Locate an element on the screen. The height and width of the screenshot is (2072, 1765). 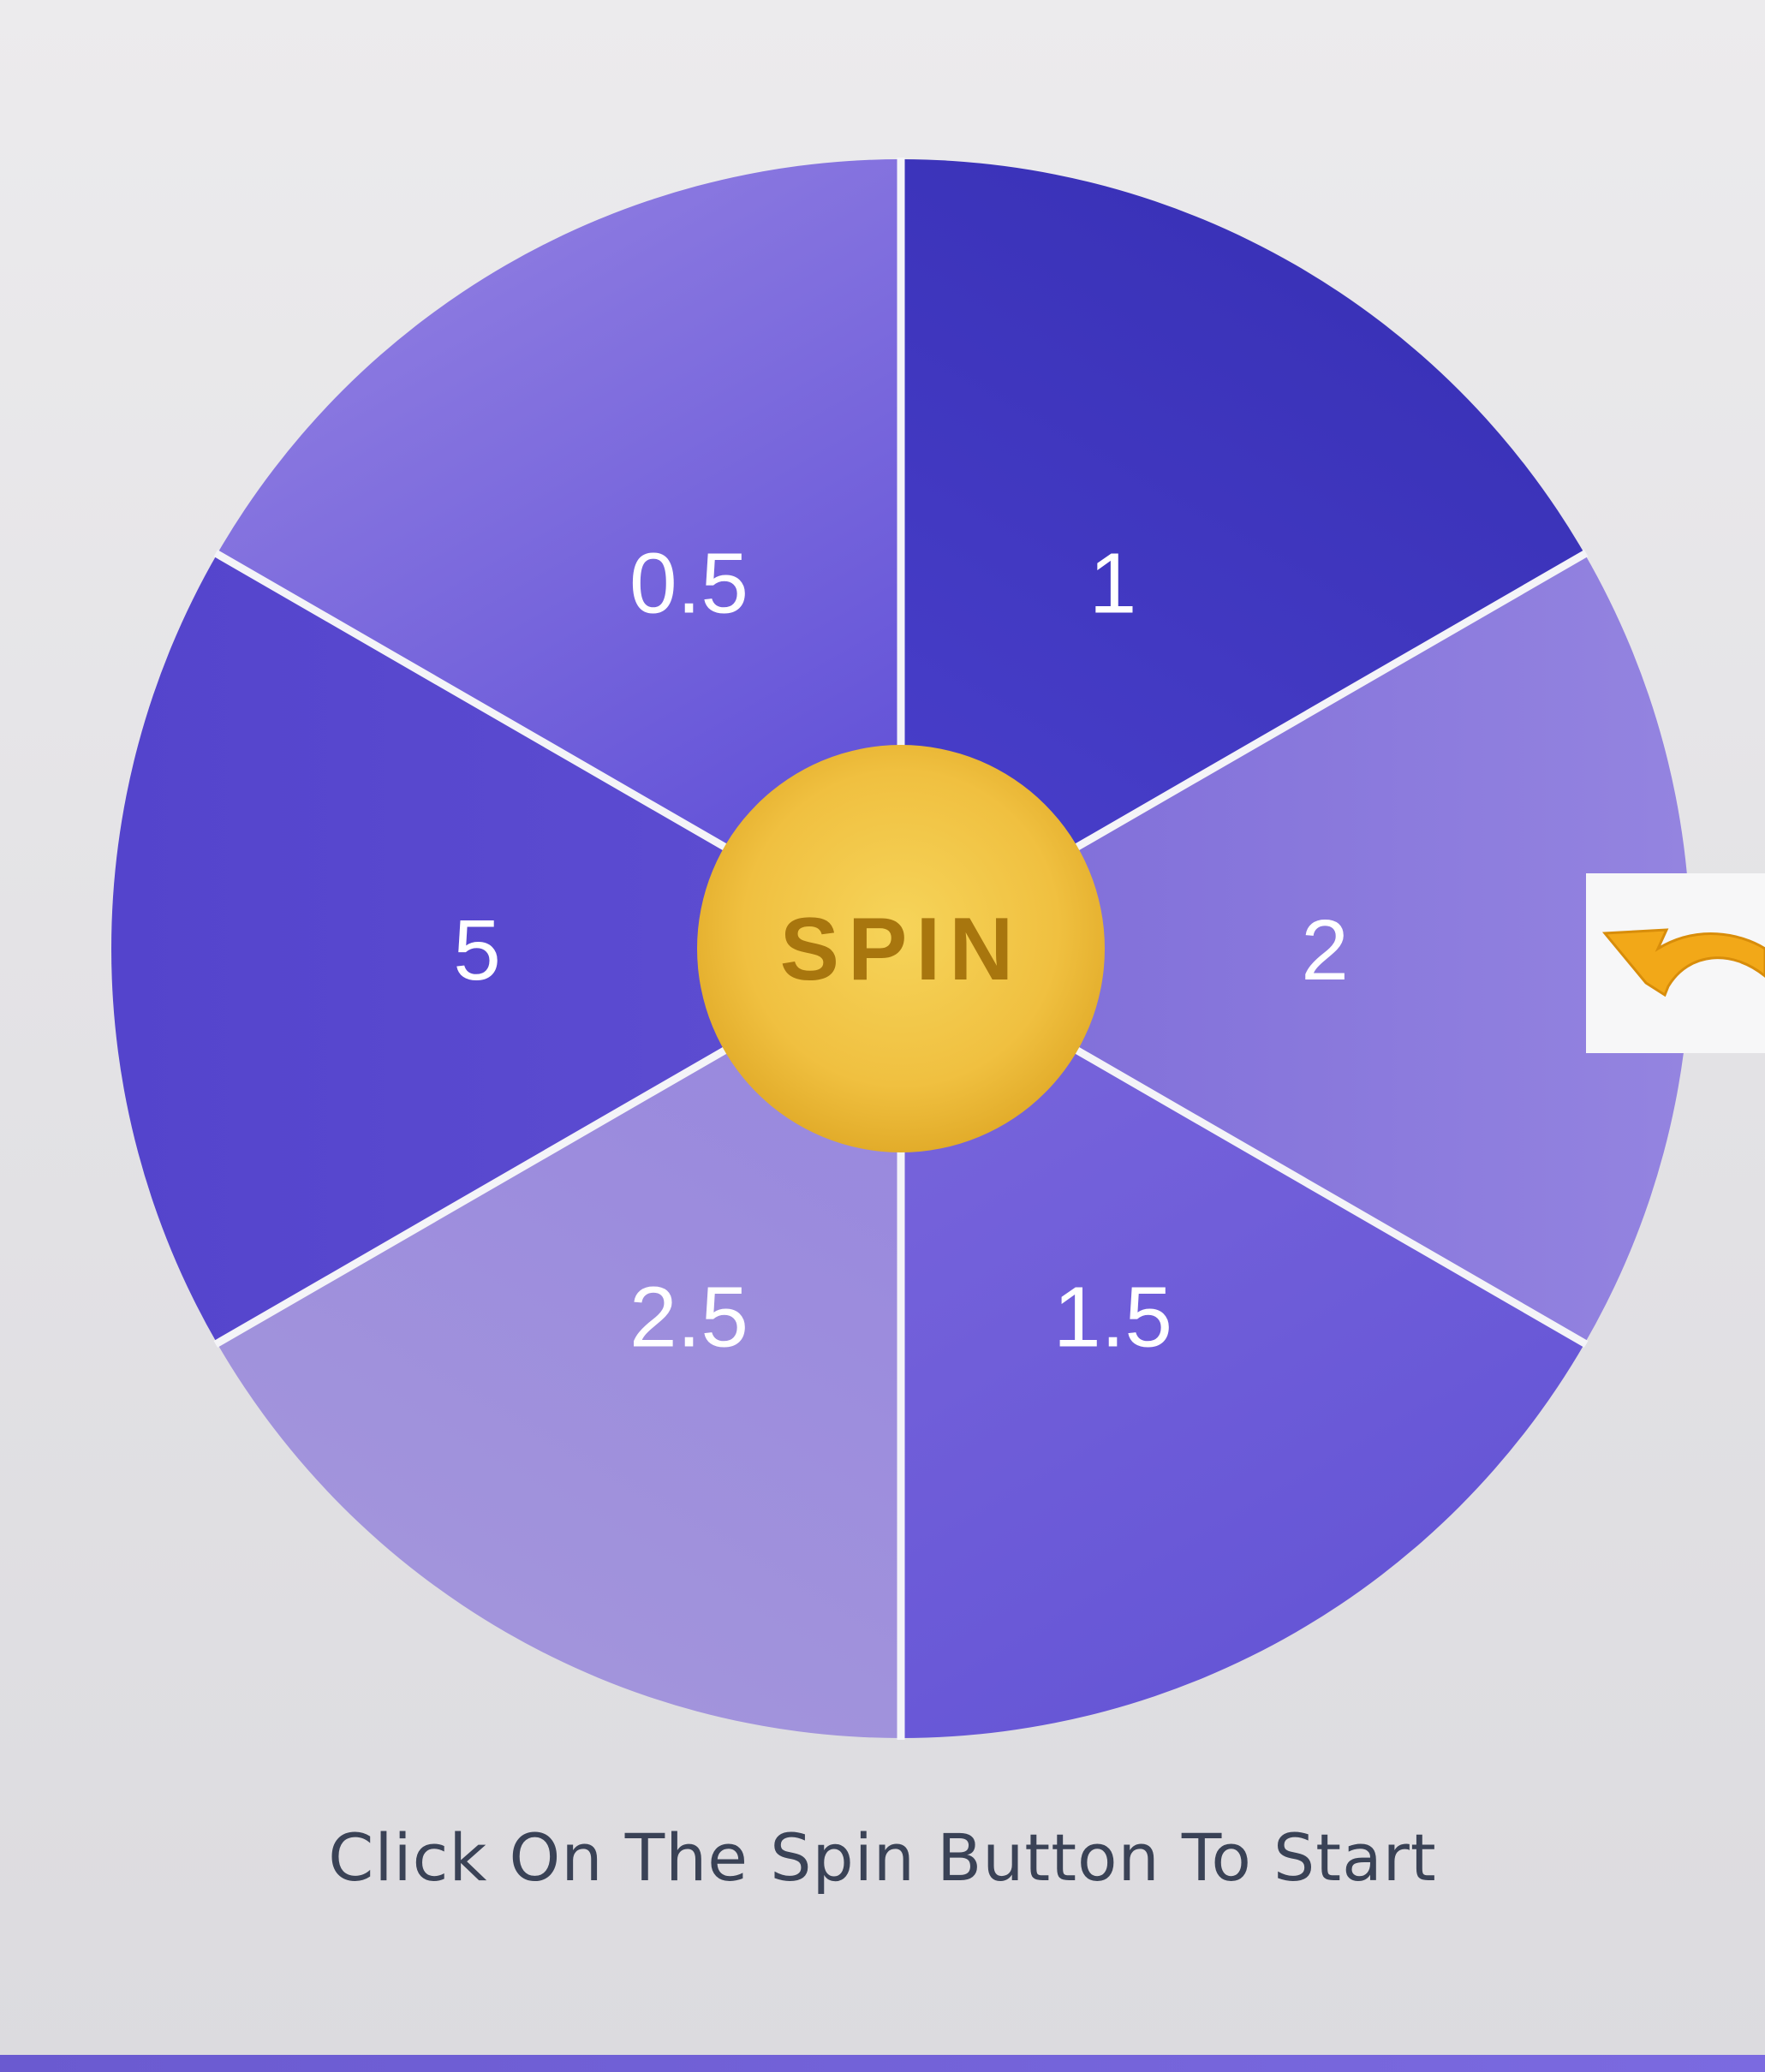
wheel-segment-label: 5 is located at coordinates (477, 950).